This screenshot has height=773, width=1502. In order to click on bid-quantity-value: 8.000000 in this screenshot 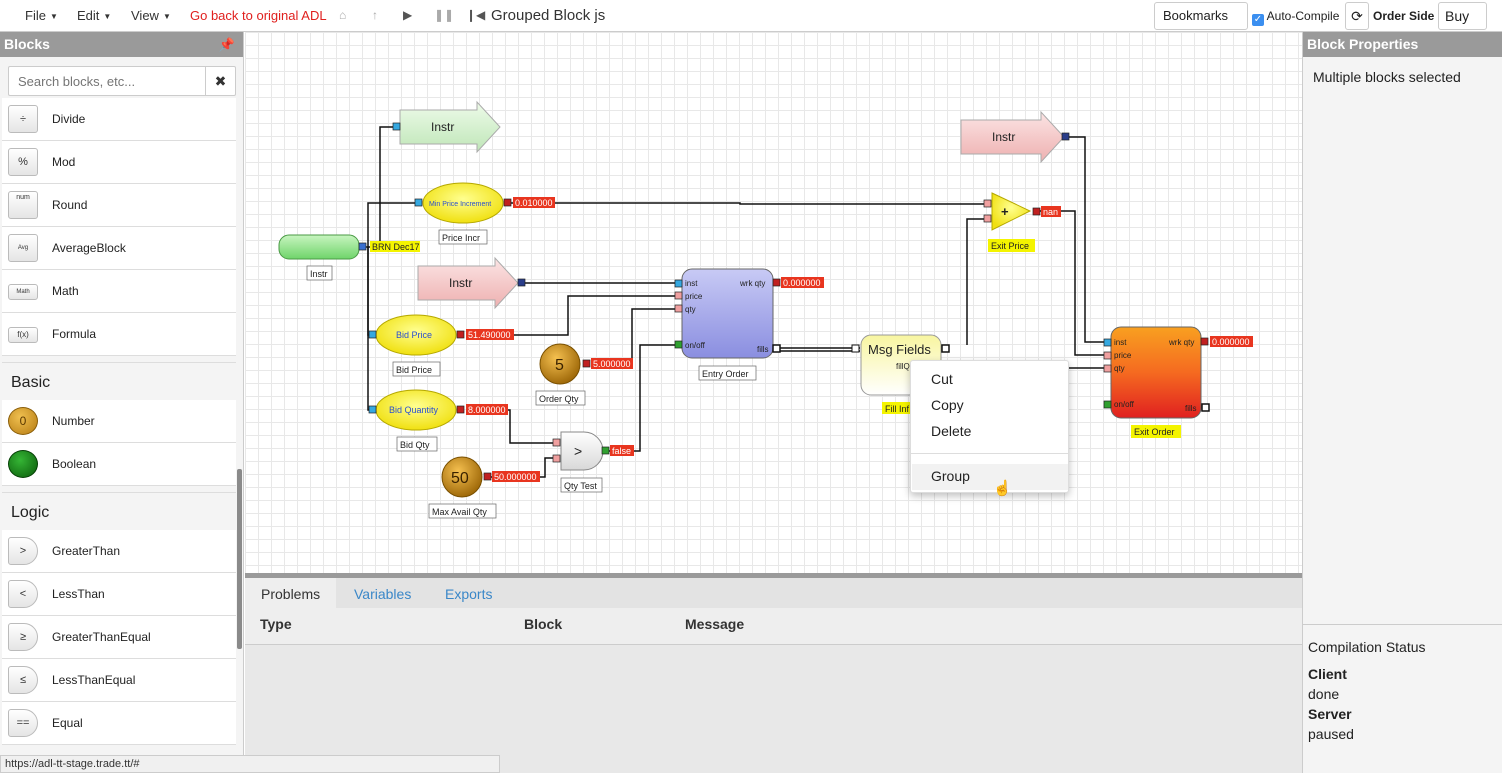, I will do `click(487, 410)`.